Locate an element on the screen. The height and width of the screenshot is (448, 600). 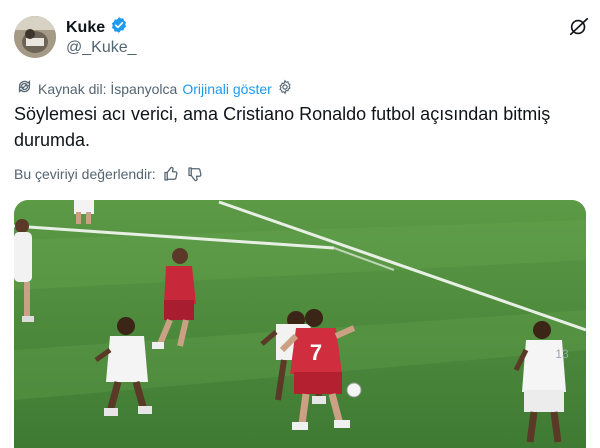
jersey-number-7: 7 is located at coordinates (316, 352).